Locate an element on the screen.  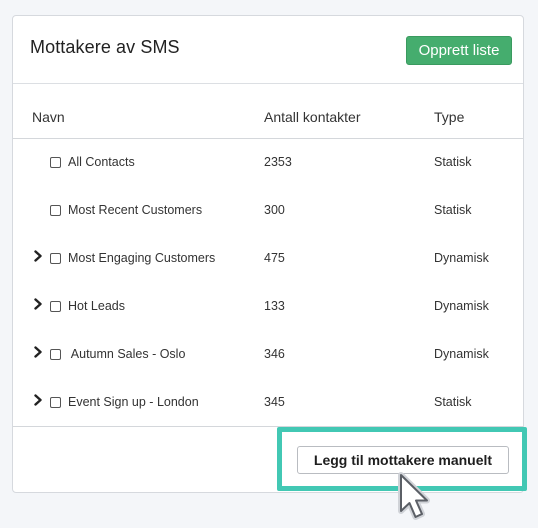
table-row: Event Sign up - London 345 Statisk is located at coordinates (268, 402).